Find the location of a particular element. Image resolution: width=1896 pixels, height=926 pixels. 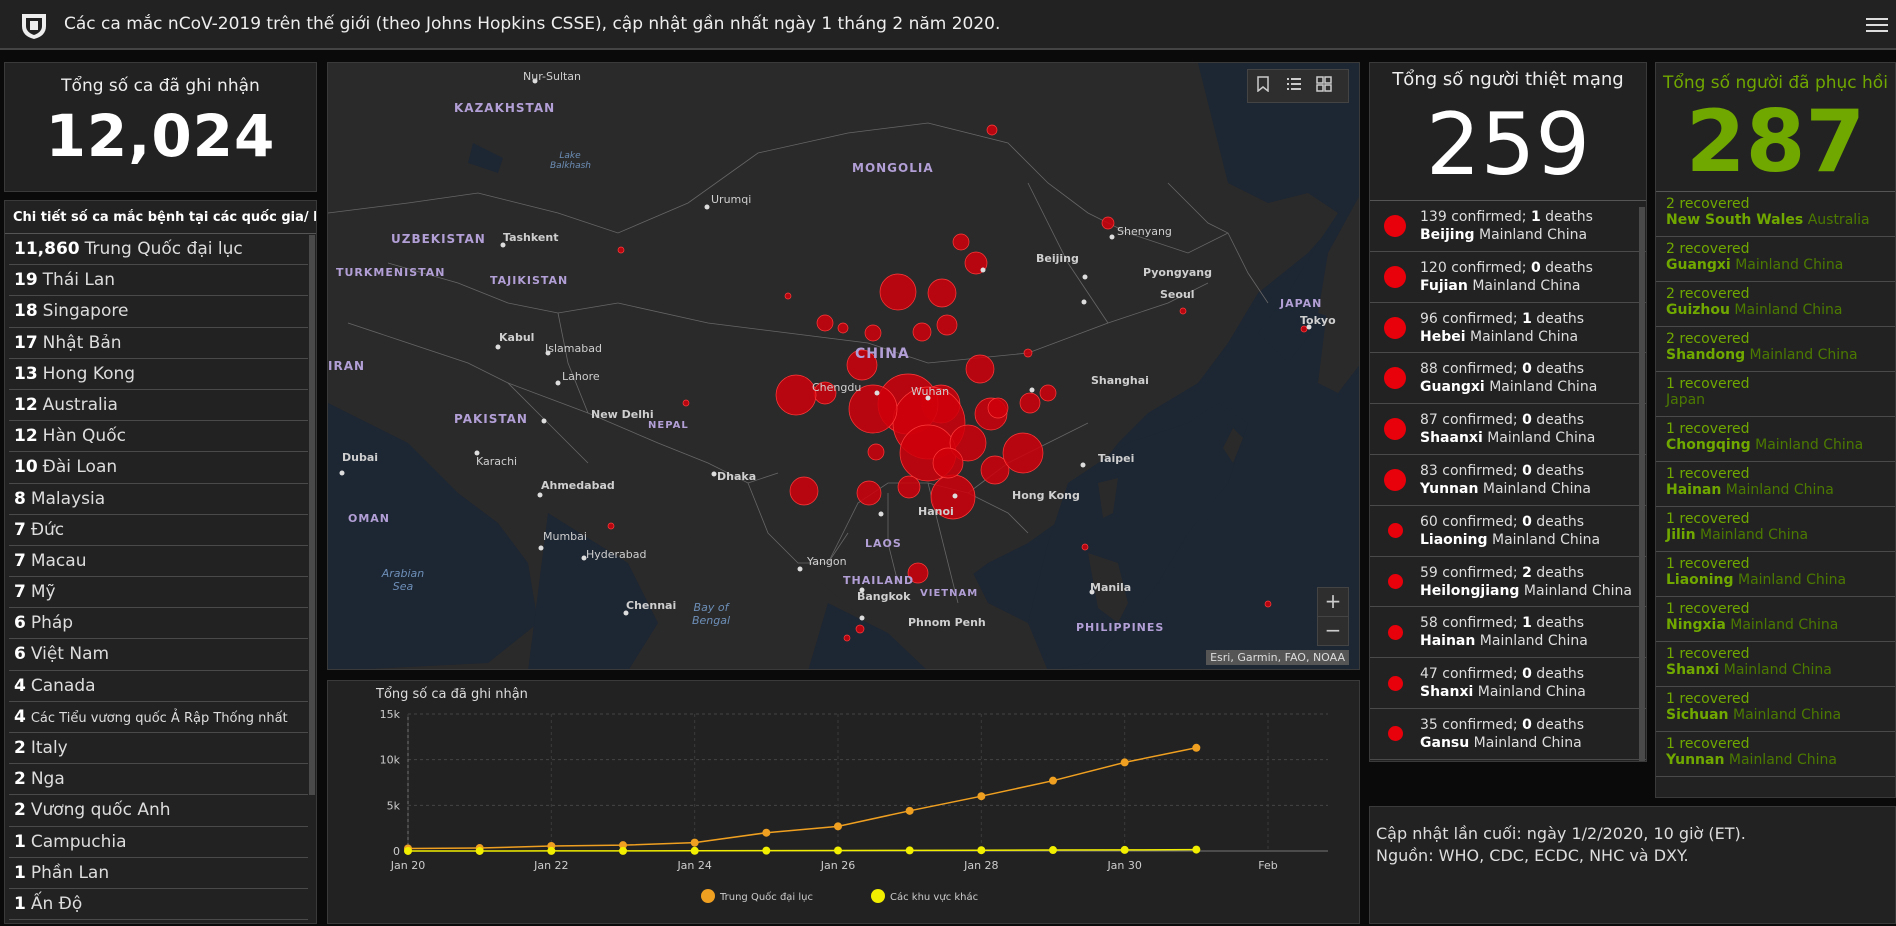

recovered-list-item: 1 recovered Sichuan Mainland China is located at coordinates (1775, 709).